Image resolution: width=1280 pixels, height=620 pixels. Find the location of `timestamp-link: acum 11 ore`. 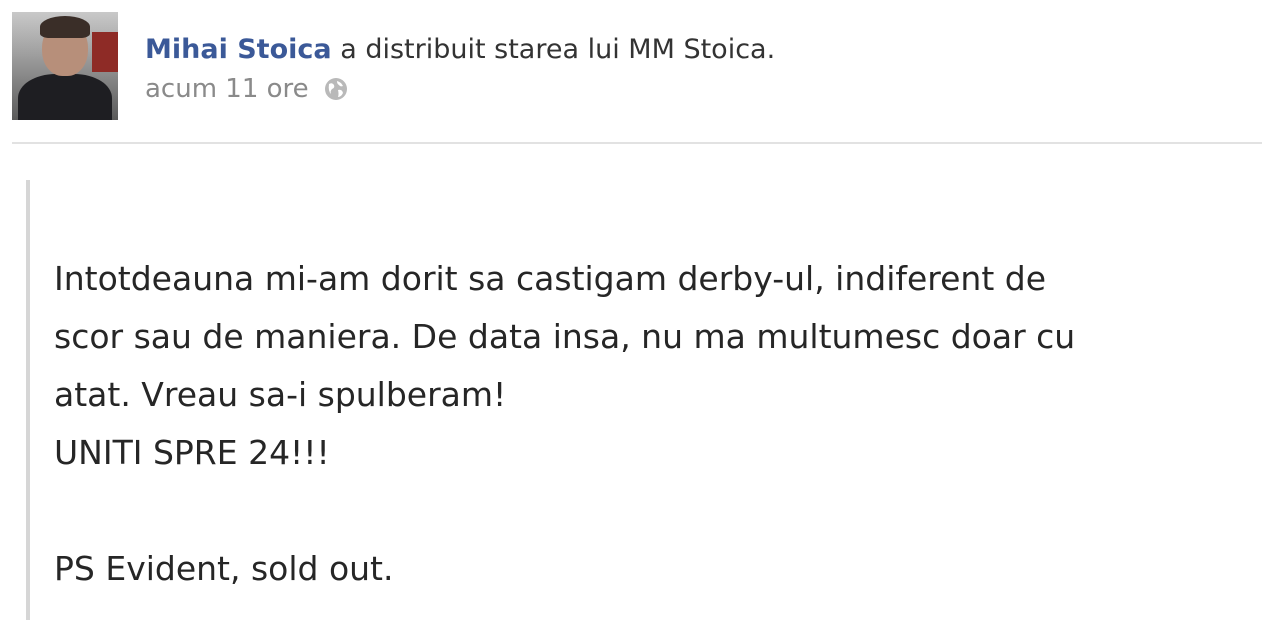

timestamp-link: acum 11 ore is located at coordinates (227, 89).